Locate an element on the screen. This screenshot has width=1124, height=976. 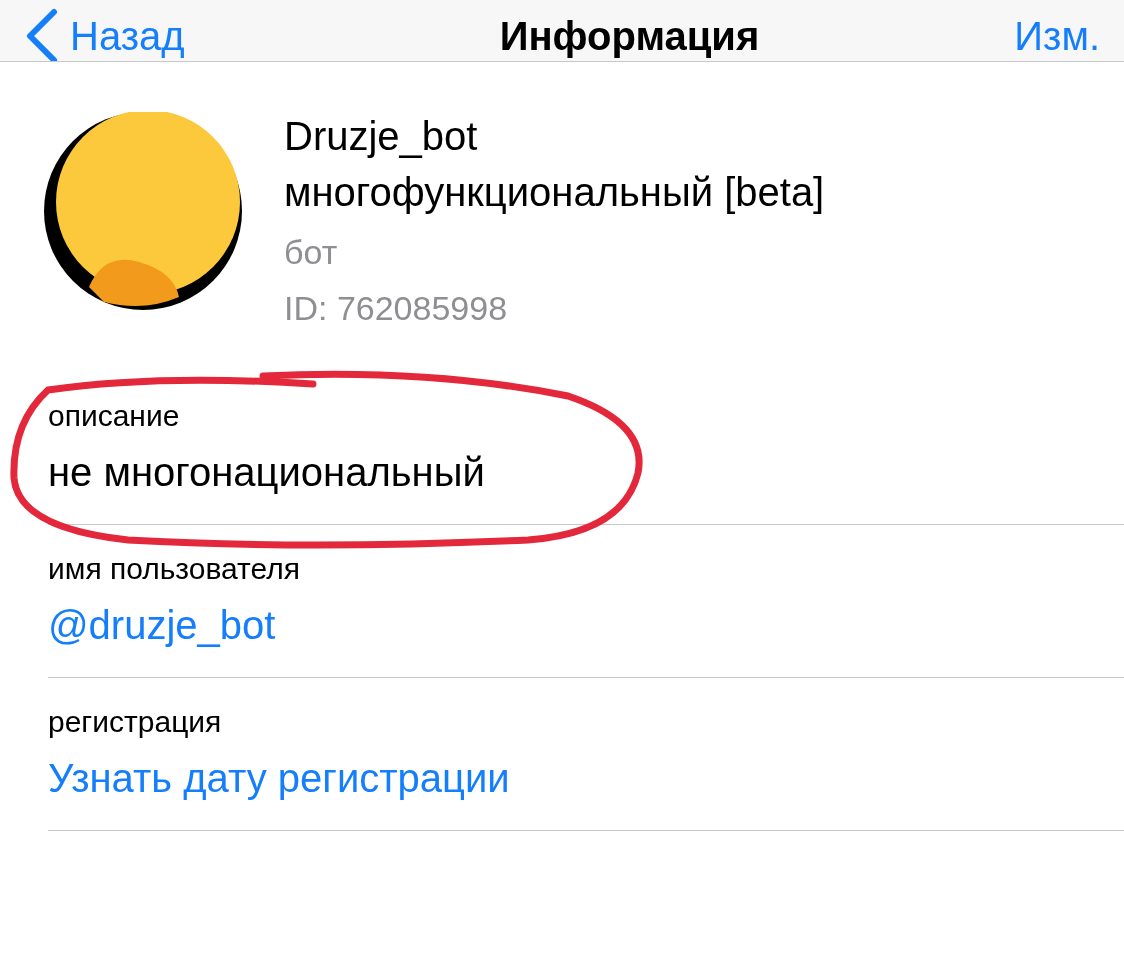
field-label: регистрация is located at coordinates (135, 722).